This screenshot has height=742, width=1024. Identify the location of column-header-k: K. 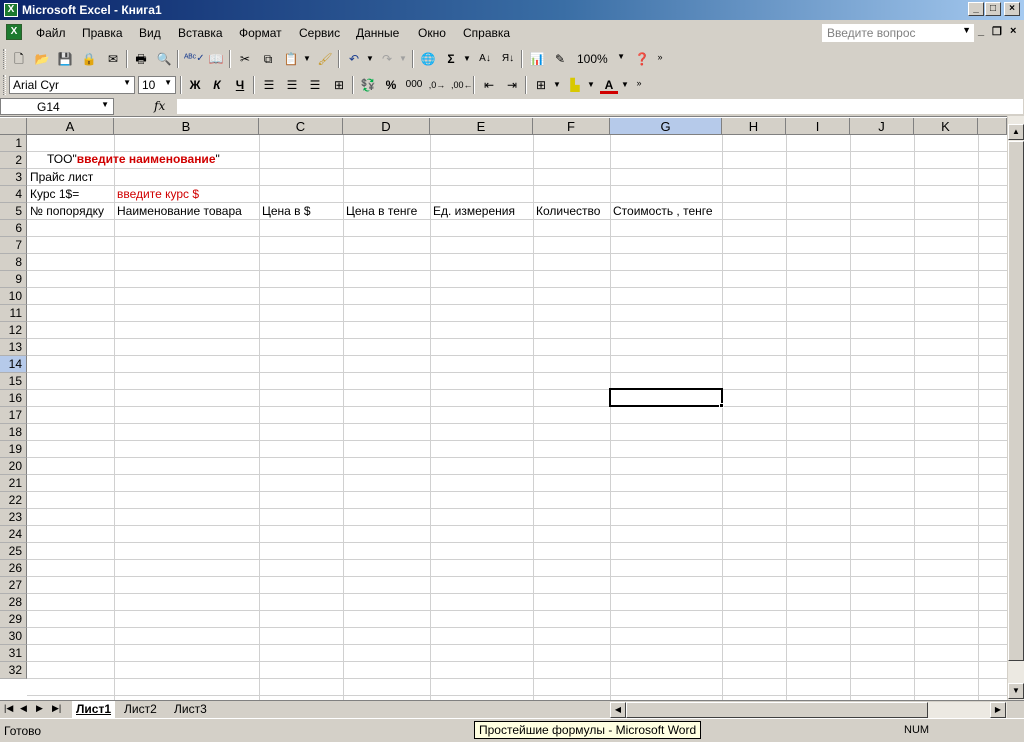
(946, 126).